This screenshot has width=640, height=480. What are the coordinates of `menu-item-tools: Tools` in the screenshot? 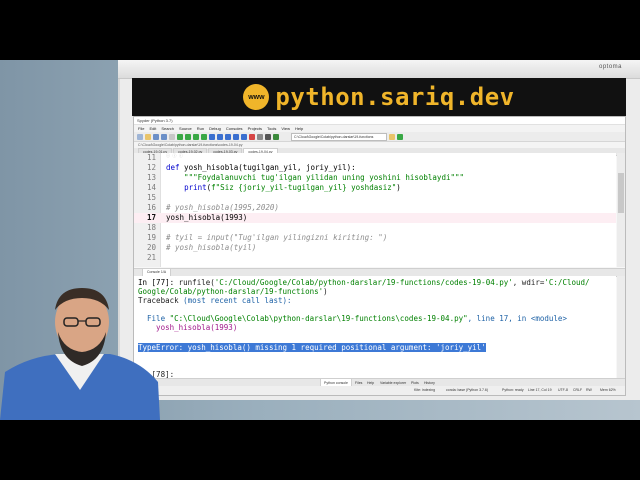 It's located at (271, 128).